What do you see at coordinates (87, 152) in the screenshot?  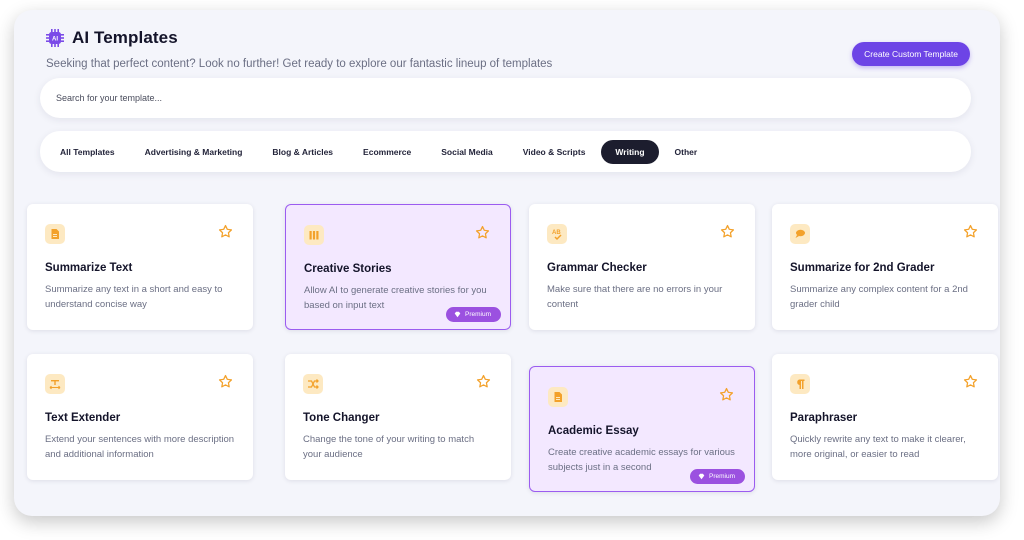 I see `tab-all-templates: All Templates` at bounding box center [87, 152].